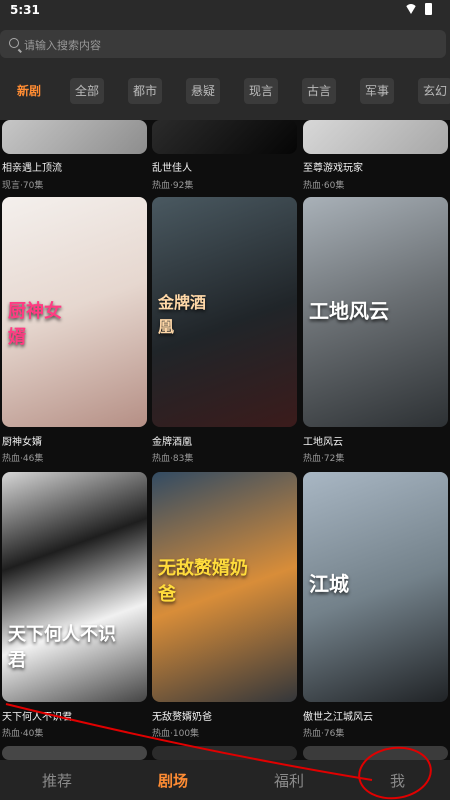  What do you see at coordinates (173, 780) in the screenshot?
I see `nav-theater: 剧场` at bounding box center [173, 780].